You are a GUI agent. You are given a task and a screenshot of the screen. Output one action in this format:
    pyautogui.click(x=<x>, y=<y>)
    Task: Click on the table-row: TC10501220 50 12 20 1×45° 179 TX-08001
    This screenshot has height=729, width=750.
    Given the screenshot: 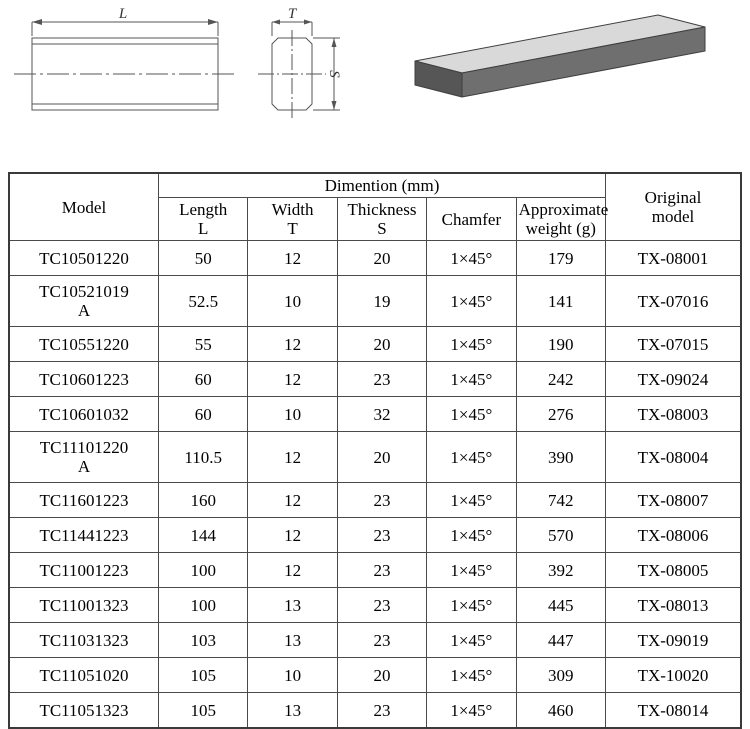 What is the action you would take?
    pyautogui.click(x=375, y=258)
    